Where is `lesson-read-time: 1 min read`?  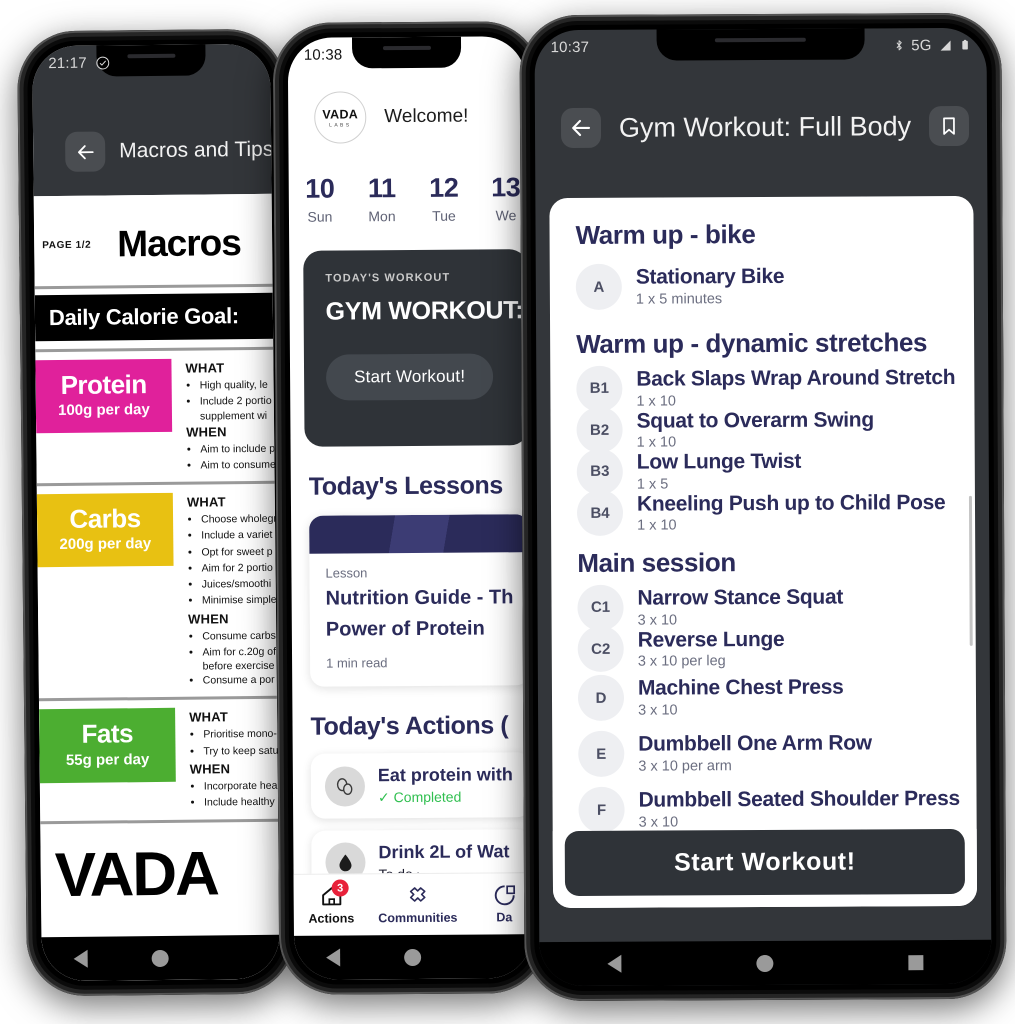
lesson-read-time: 1 min read is located at coordinates (357, 663).